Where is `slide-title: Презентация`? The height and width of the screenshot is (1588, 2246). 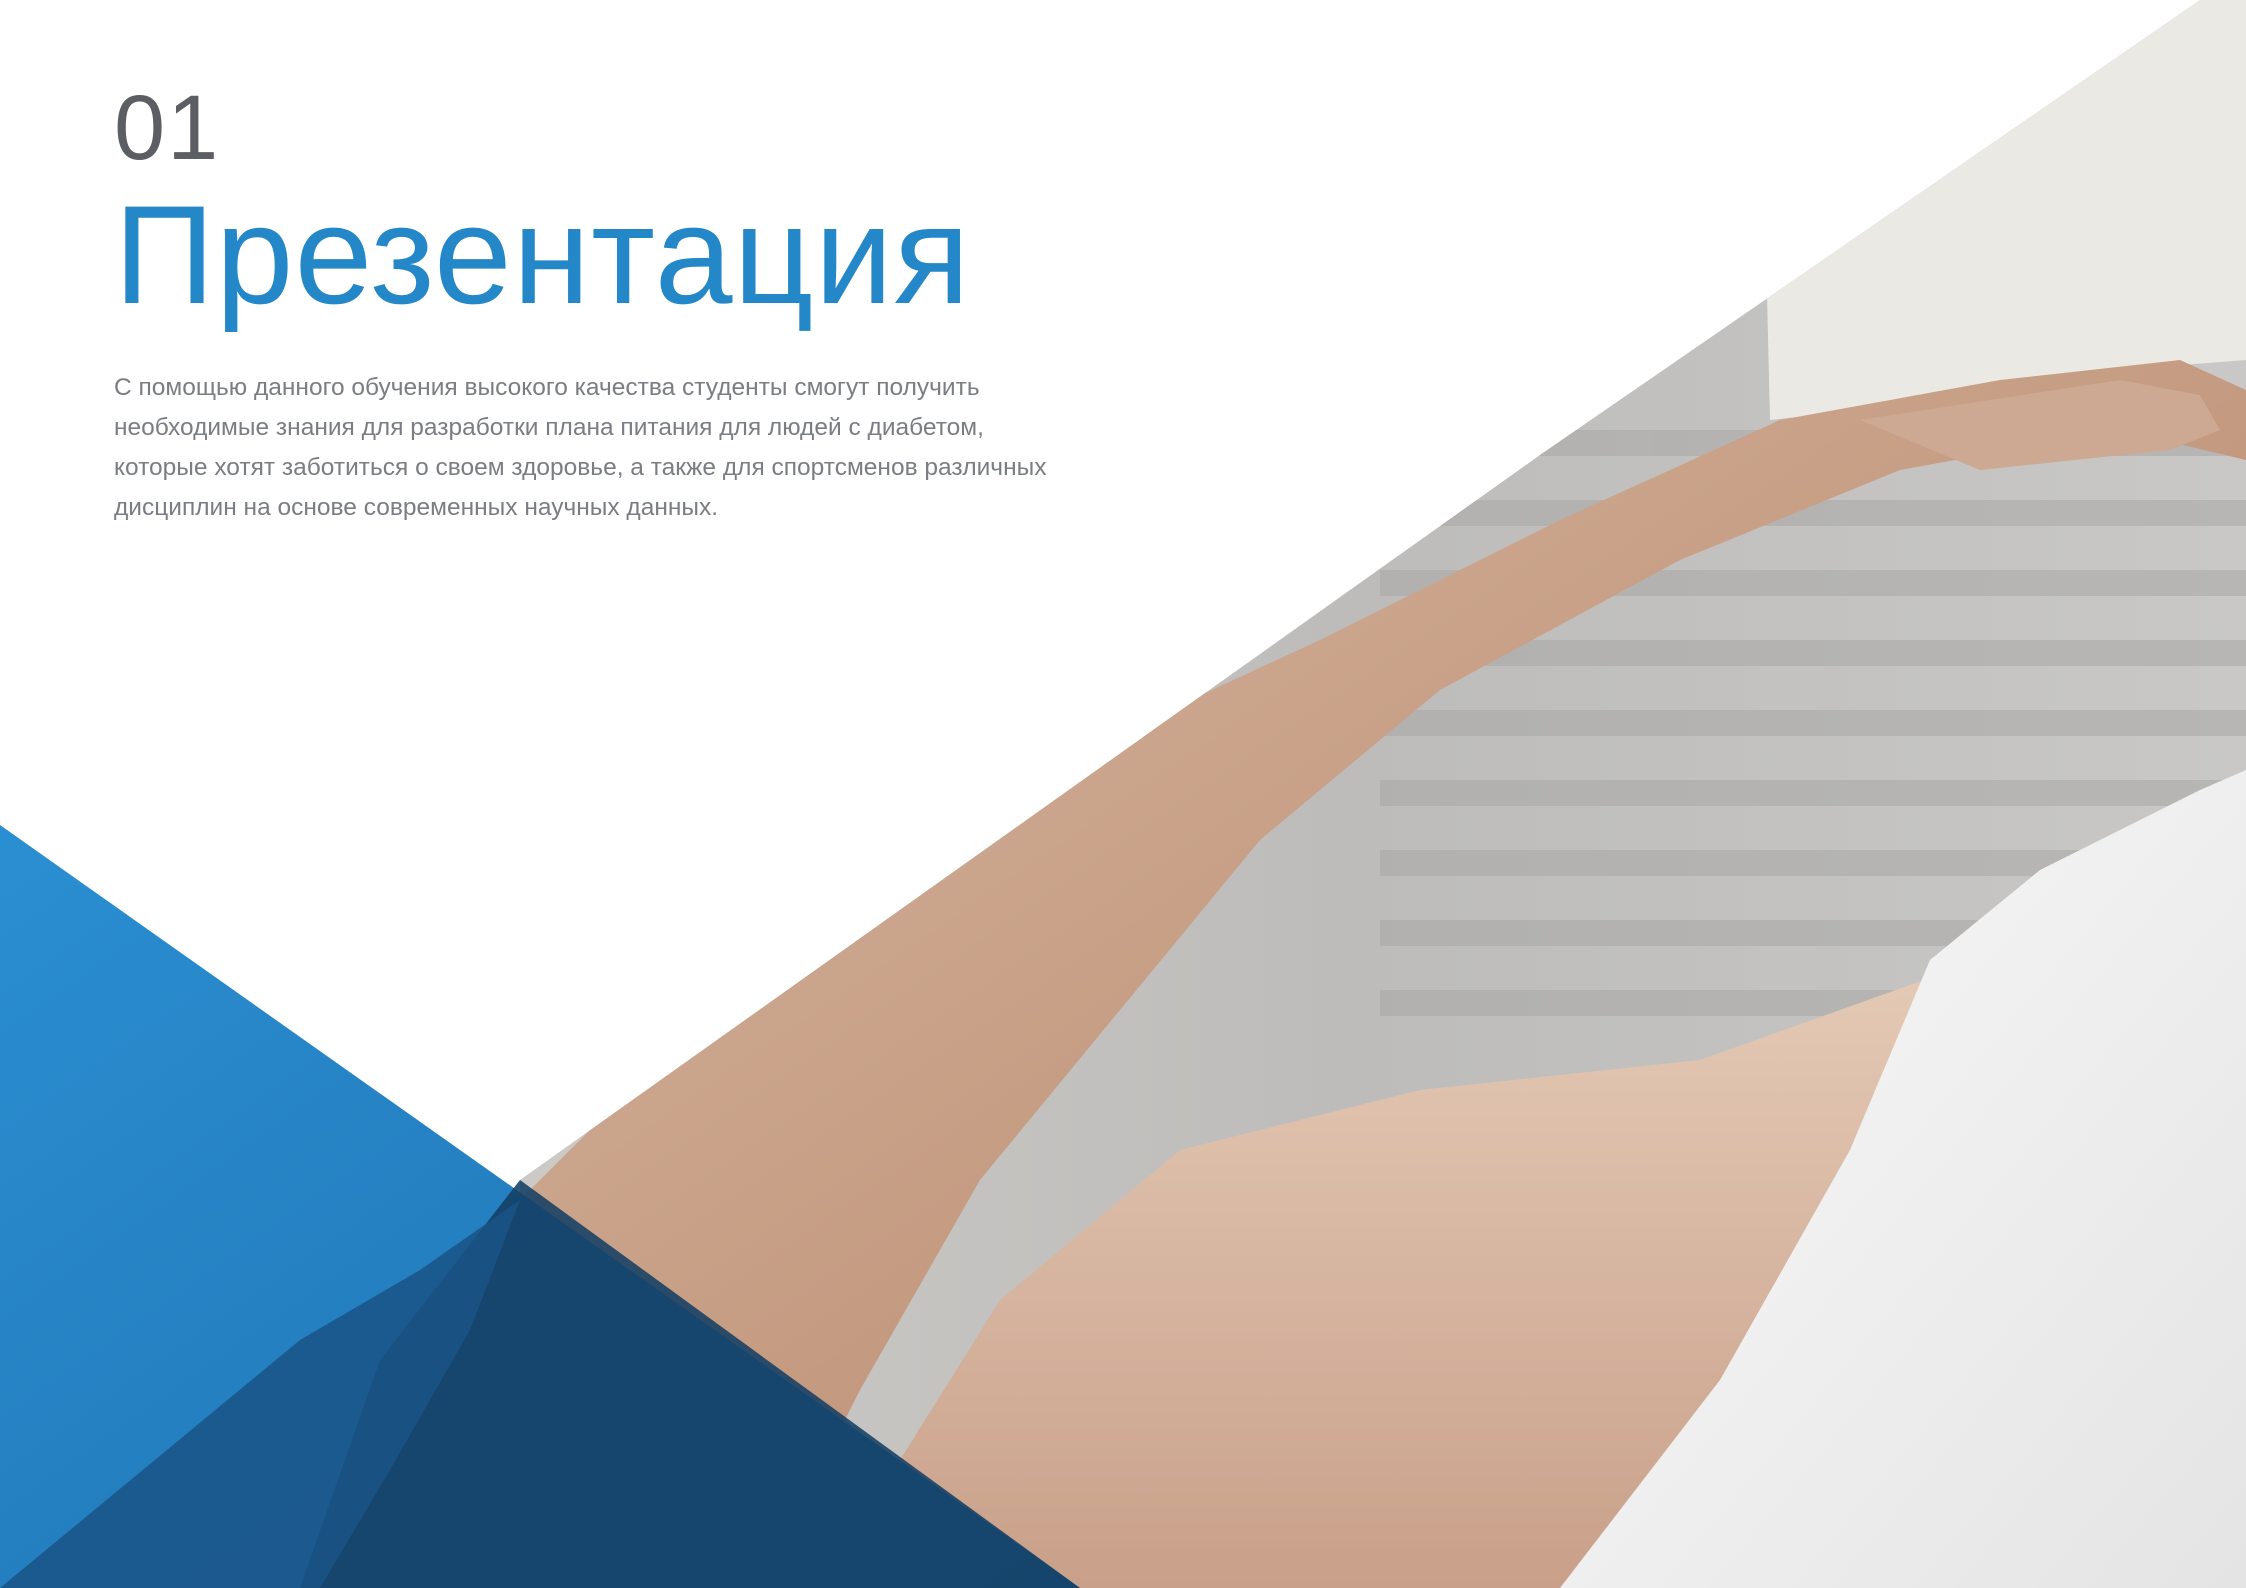 slide-title: Презентация is located at coordinates (542, 254).